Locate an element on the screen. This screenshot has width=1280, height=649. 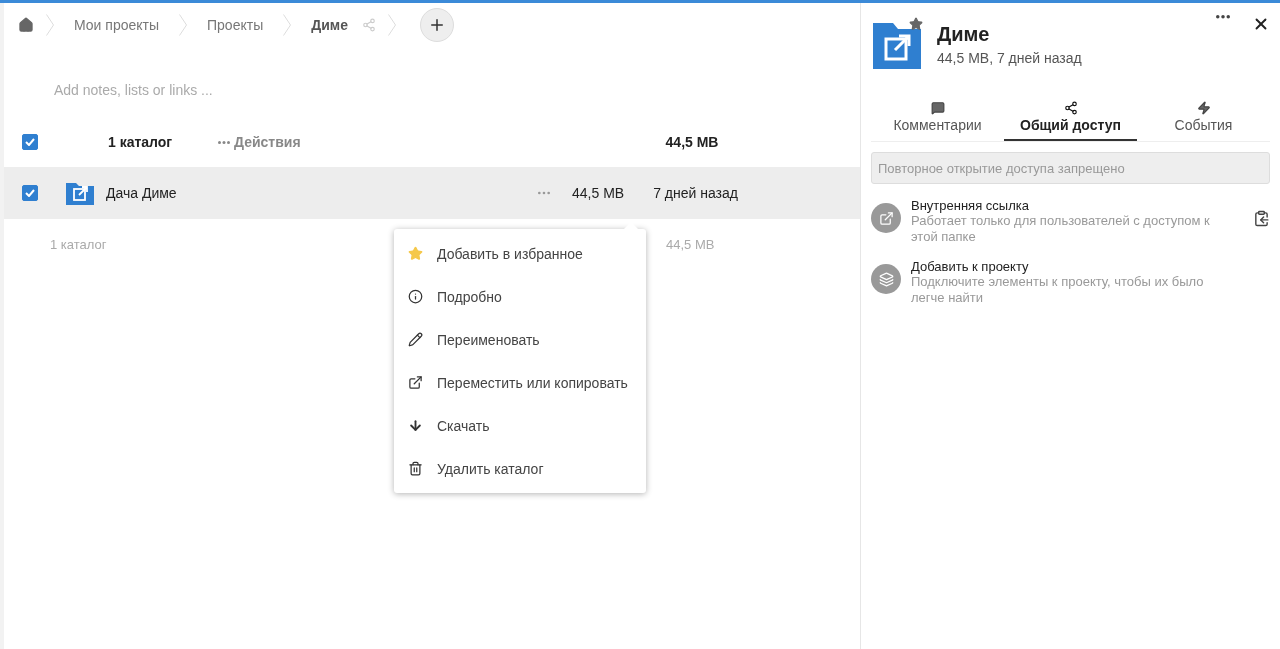
menu-item: Удалить каталог is located at coordinates (520, 468).